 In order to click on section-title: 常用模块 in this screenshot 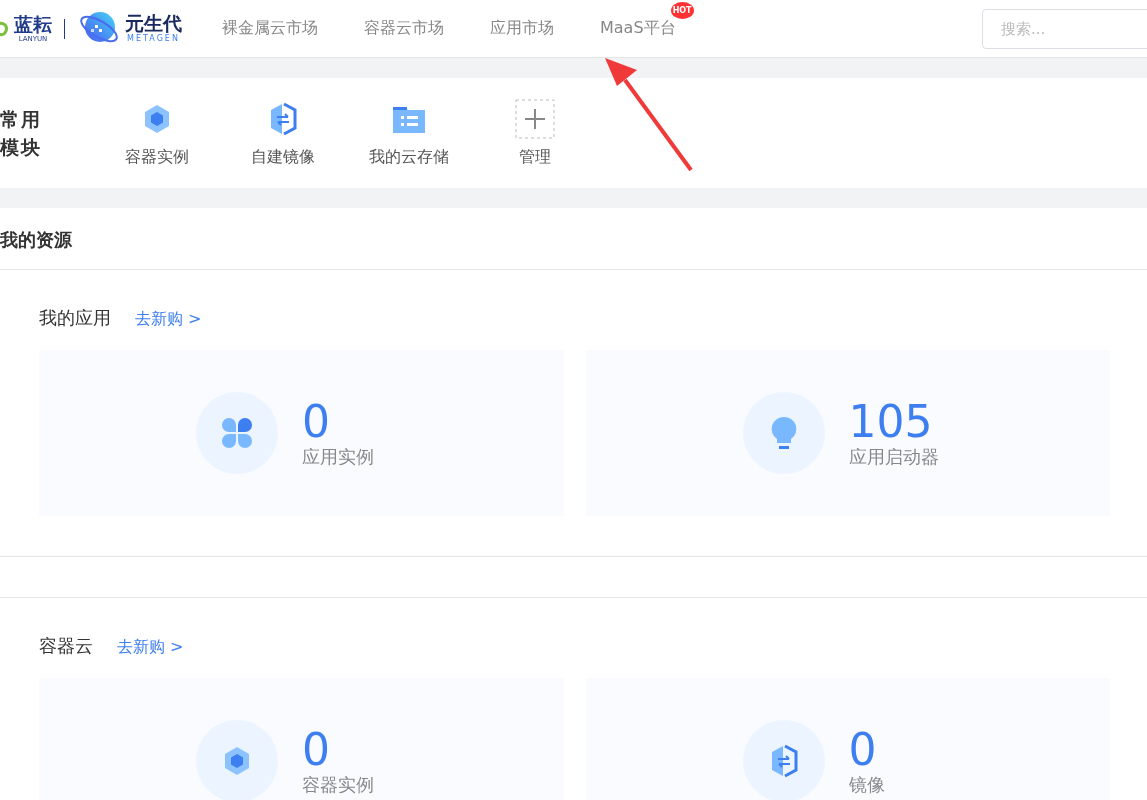, I will do `click(21, 133)`.